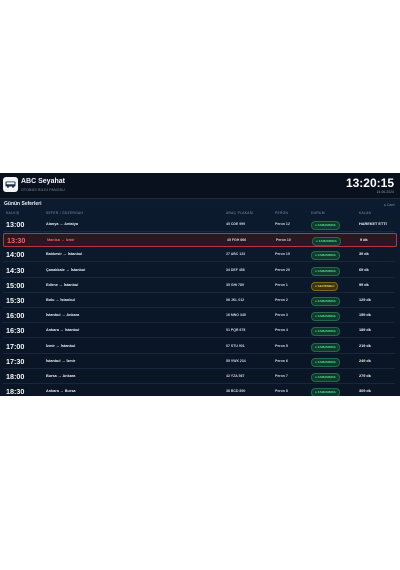 This screenshot has height=570, width=400. I want to click on vehicle-plate: 45 CDE 999, so click(236, 224).